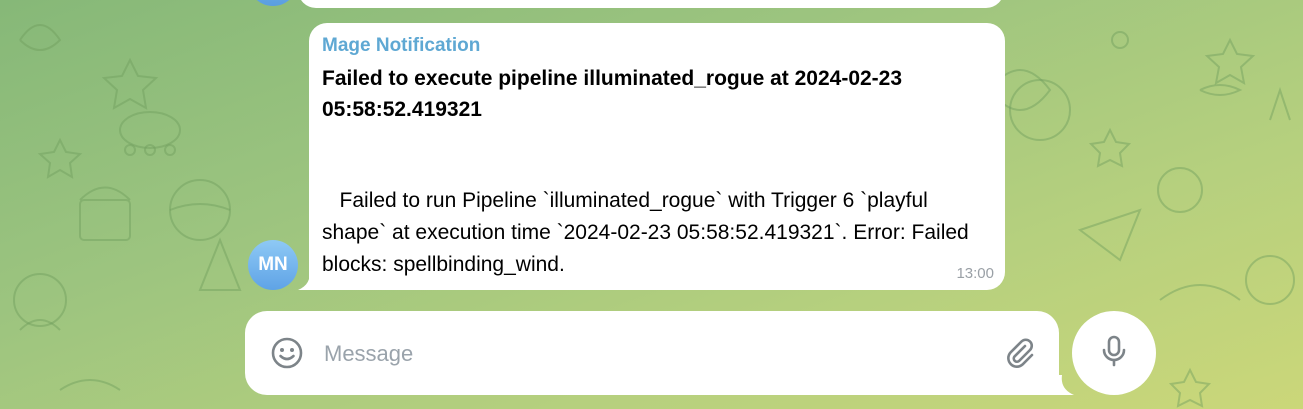 Image resolution: width=1303 pixels, height=409 pixels. I want to click on sender-avatar: MN, so click(273, 265).